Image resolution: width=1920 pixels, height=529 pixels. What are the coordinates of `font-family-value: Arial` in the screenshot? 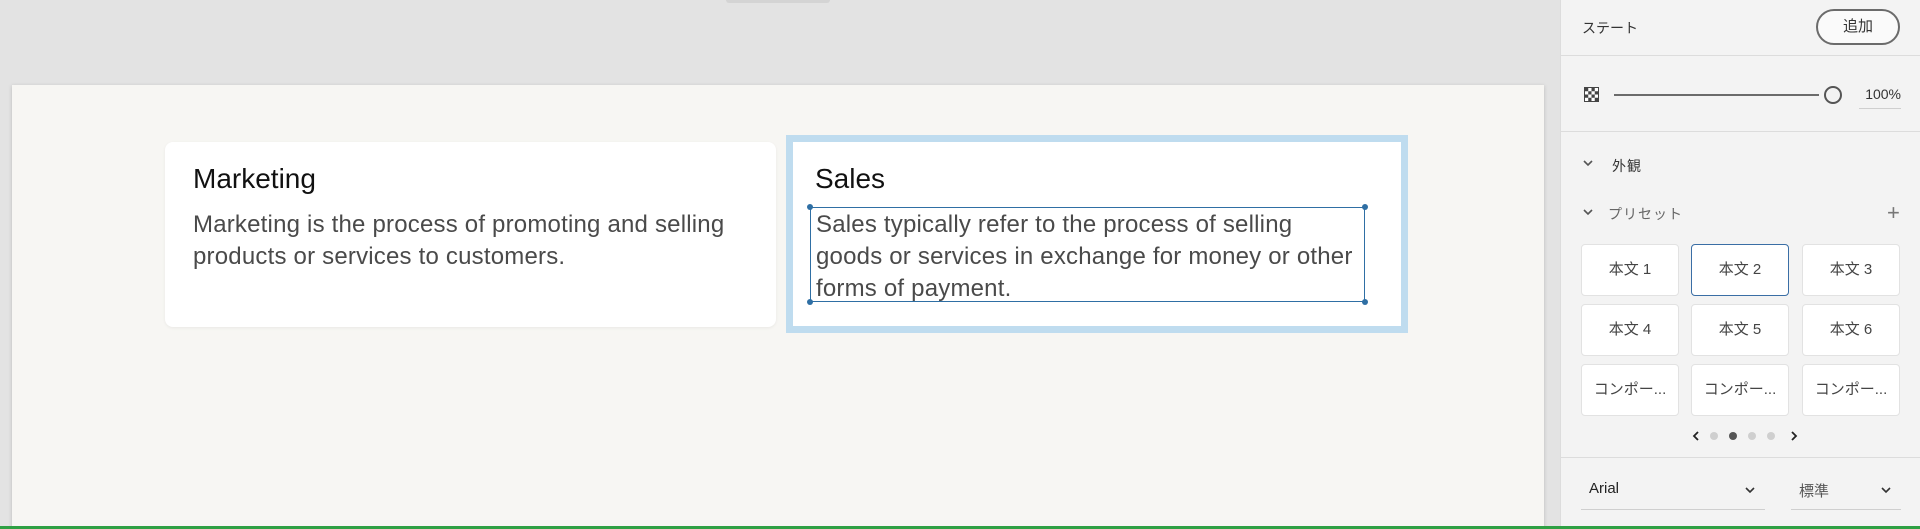 It's located at (1604, 488).